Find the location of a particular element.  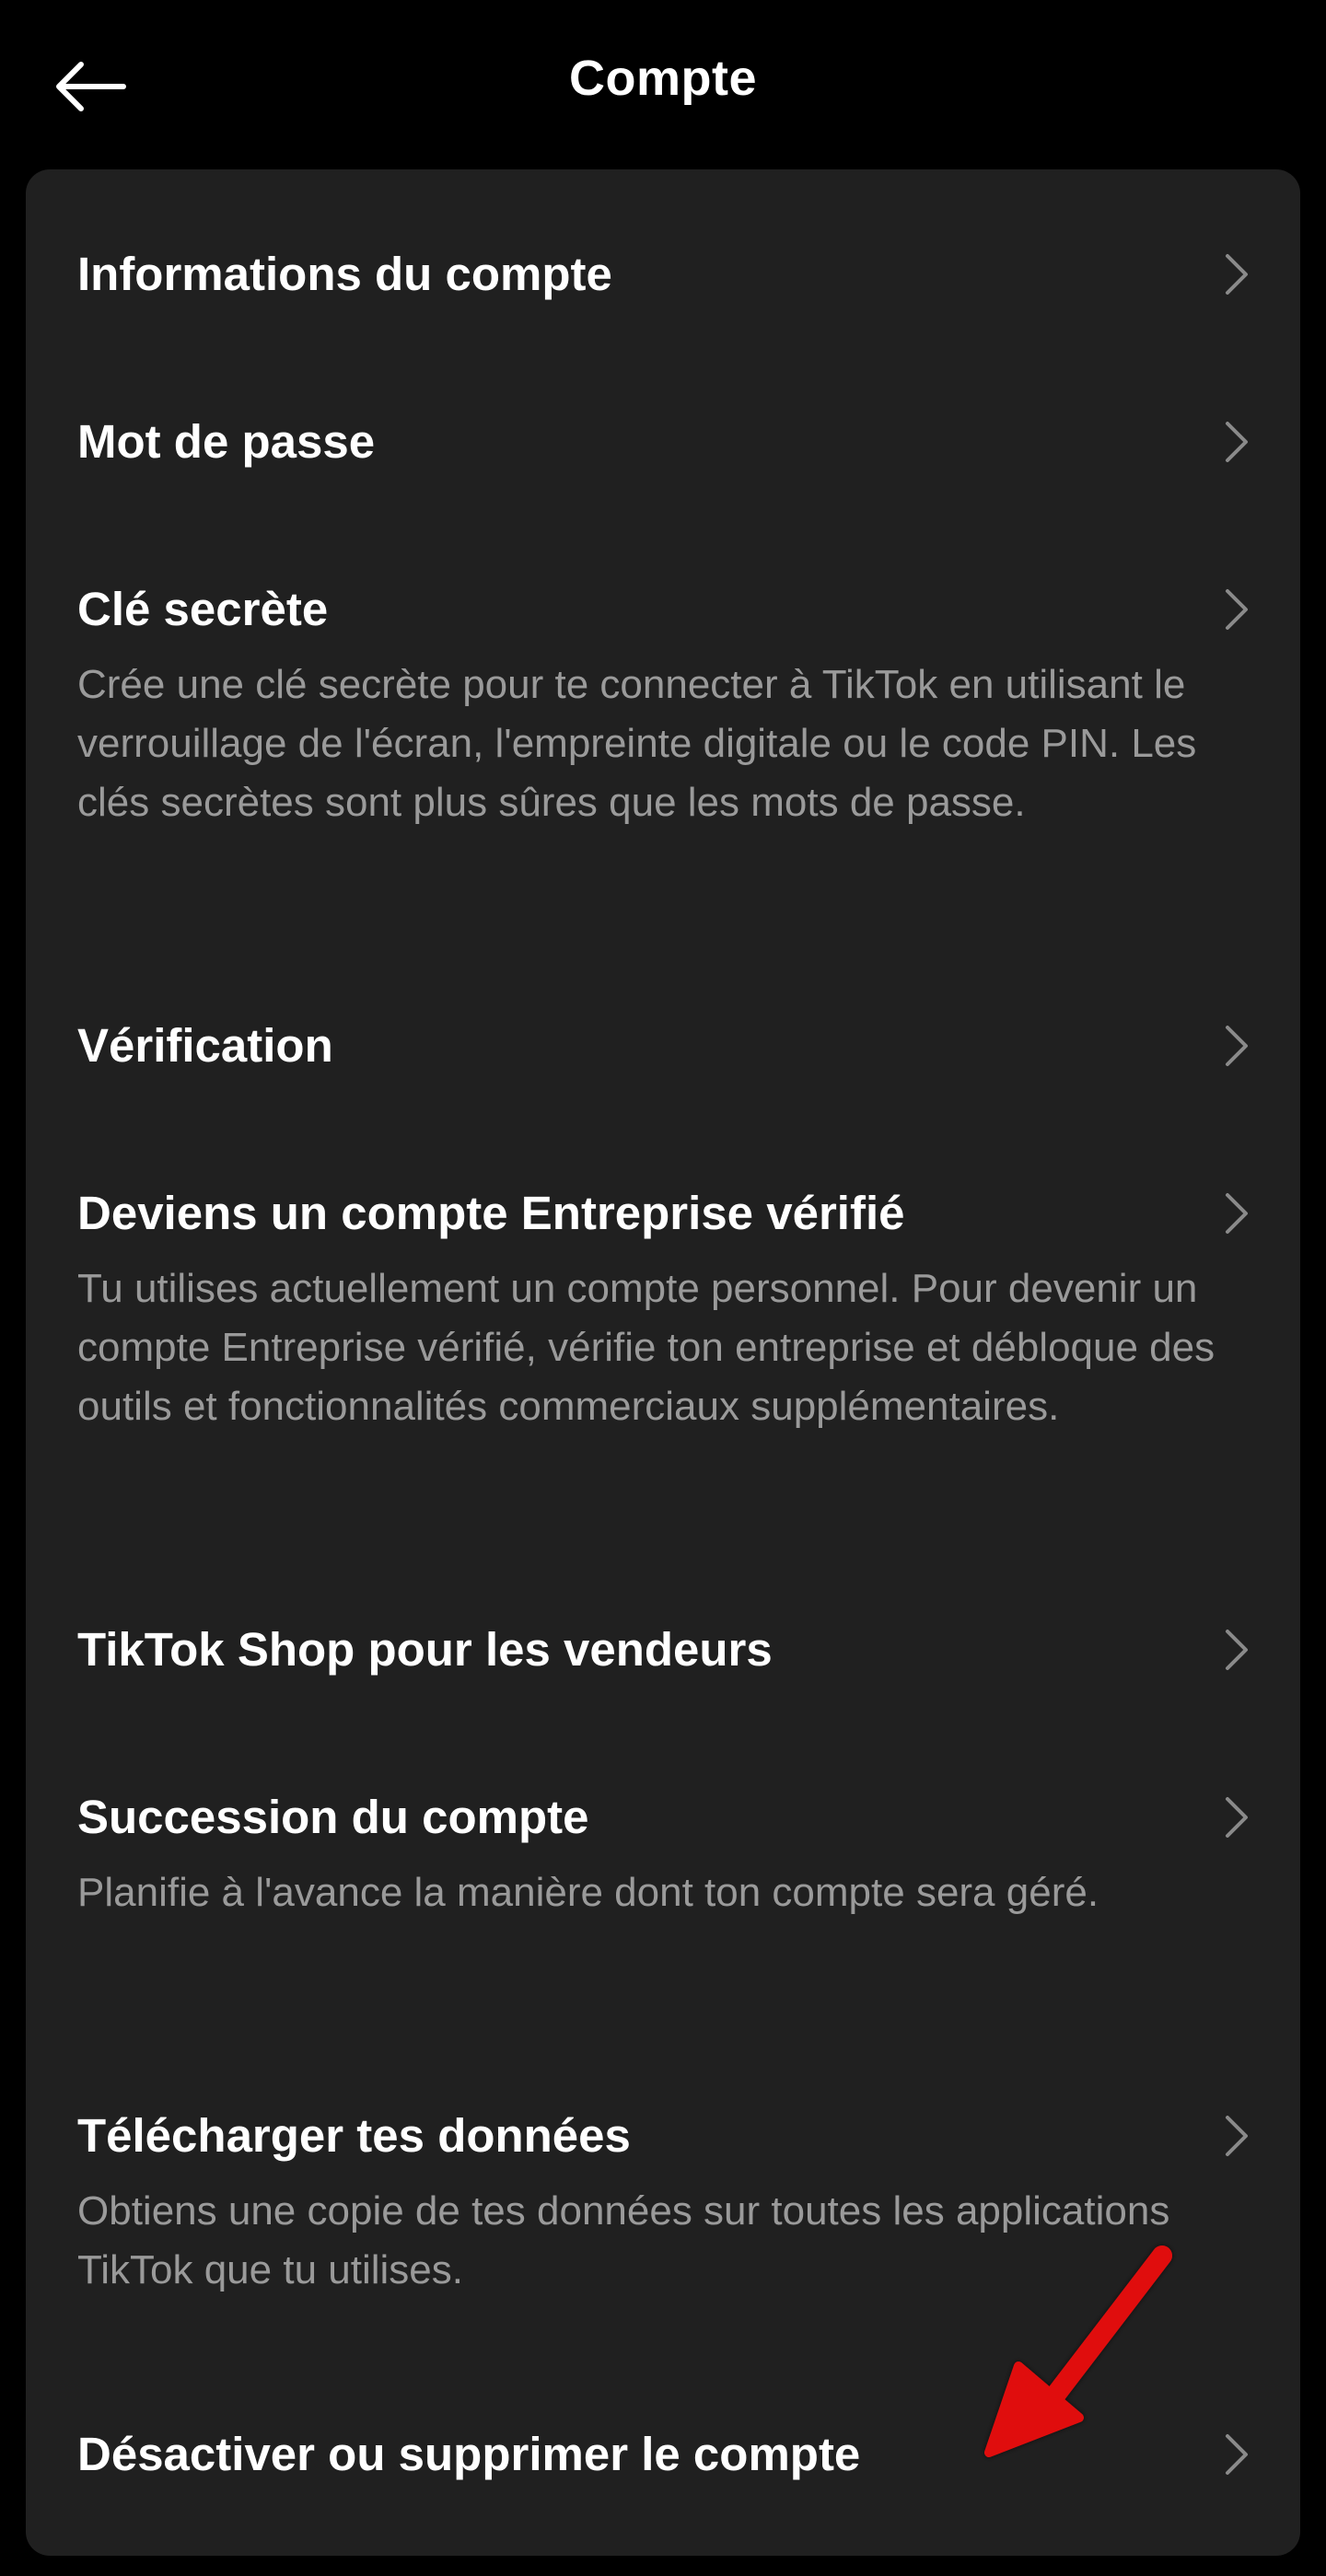

settings-item-deactivate-delete: Désactiver ou supprimer le compte is located at coordinates (663, 2453).